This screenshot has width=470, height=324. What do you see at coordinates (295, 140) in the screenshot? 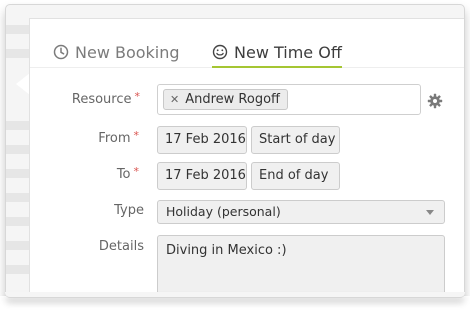
I see `from-time-field: Start of day` at bounding box center [295, 140].